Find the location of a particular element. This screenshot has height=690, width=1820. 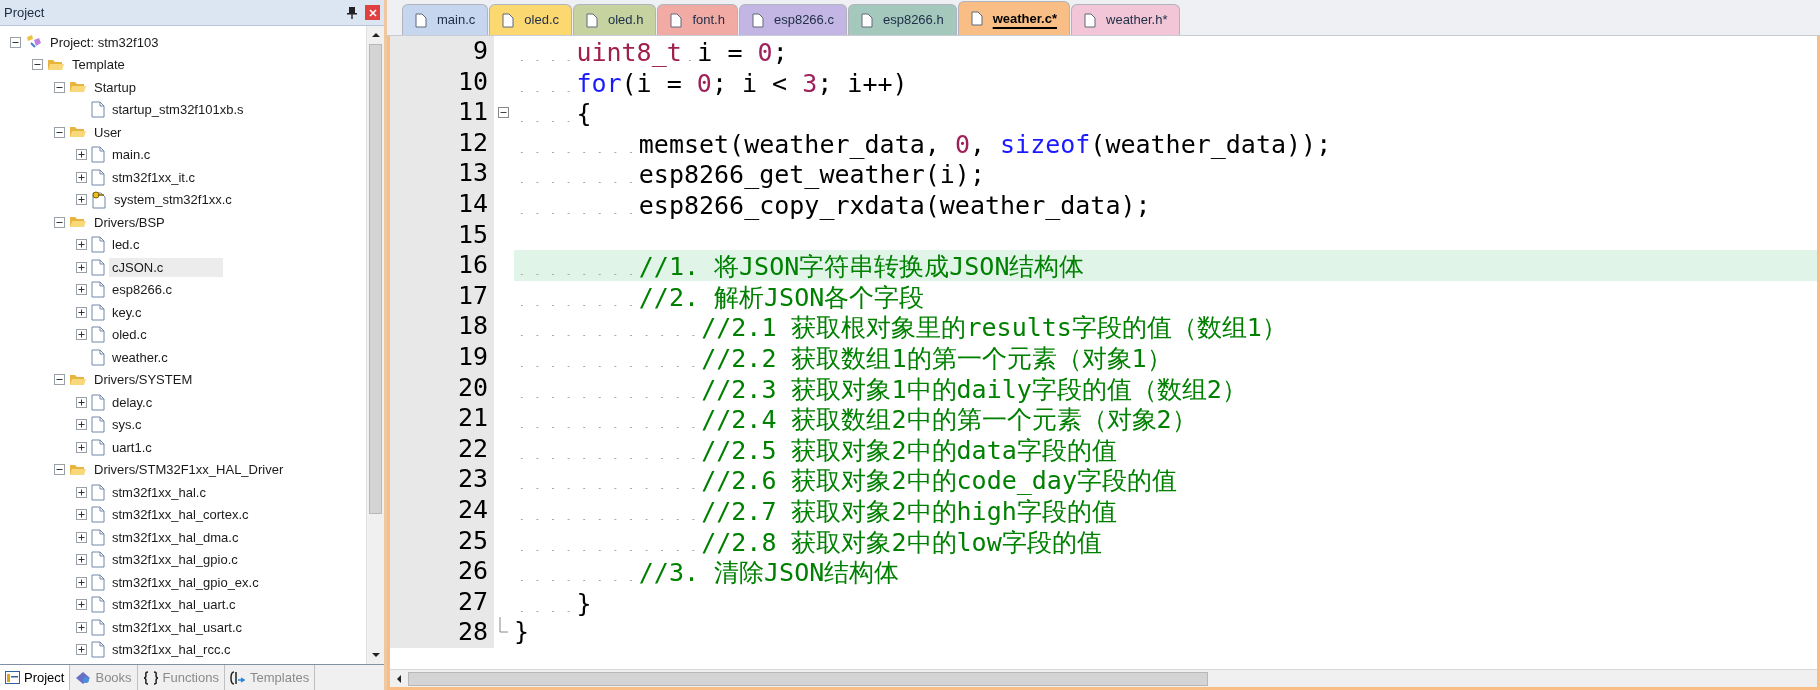

tree-item: Drivers/BSP is located at coordinates (129, 222).